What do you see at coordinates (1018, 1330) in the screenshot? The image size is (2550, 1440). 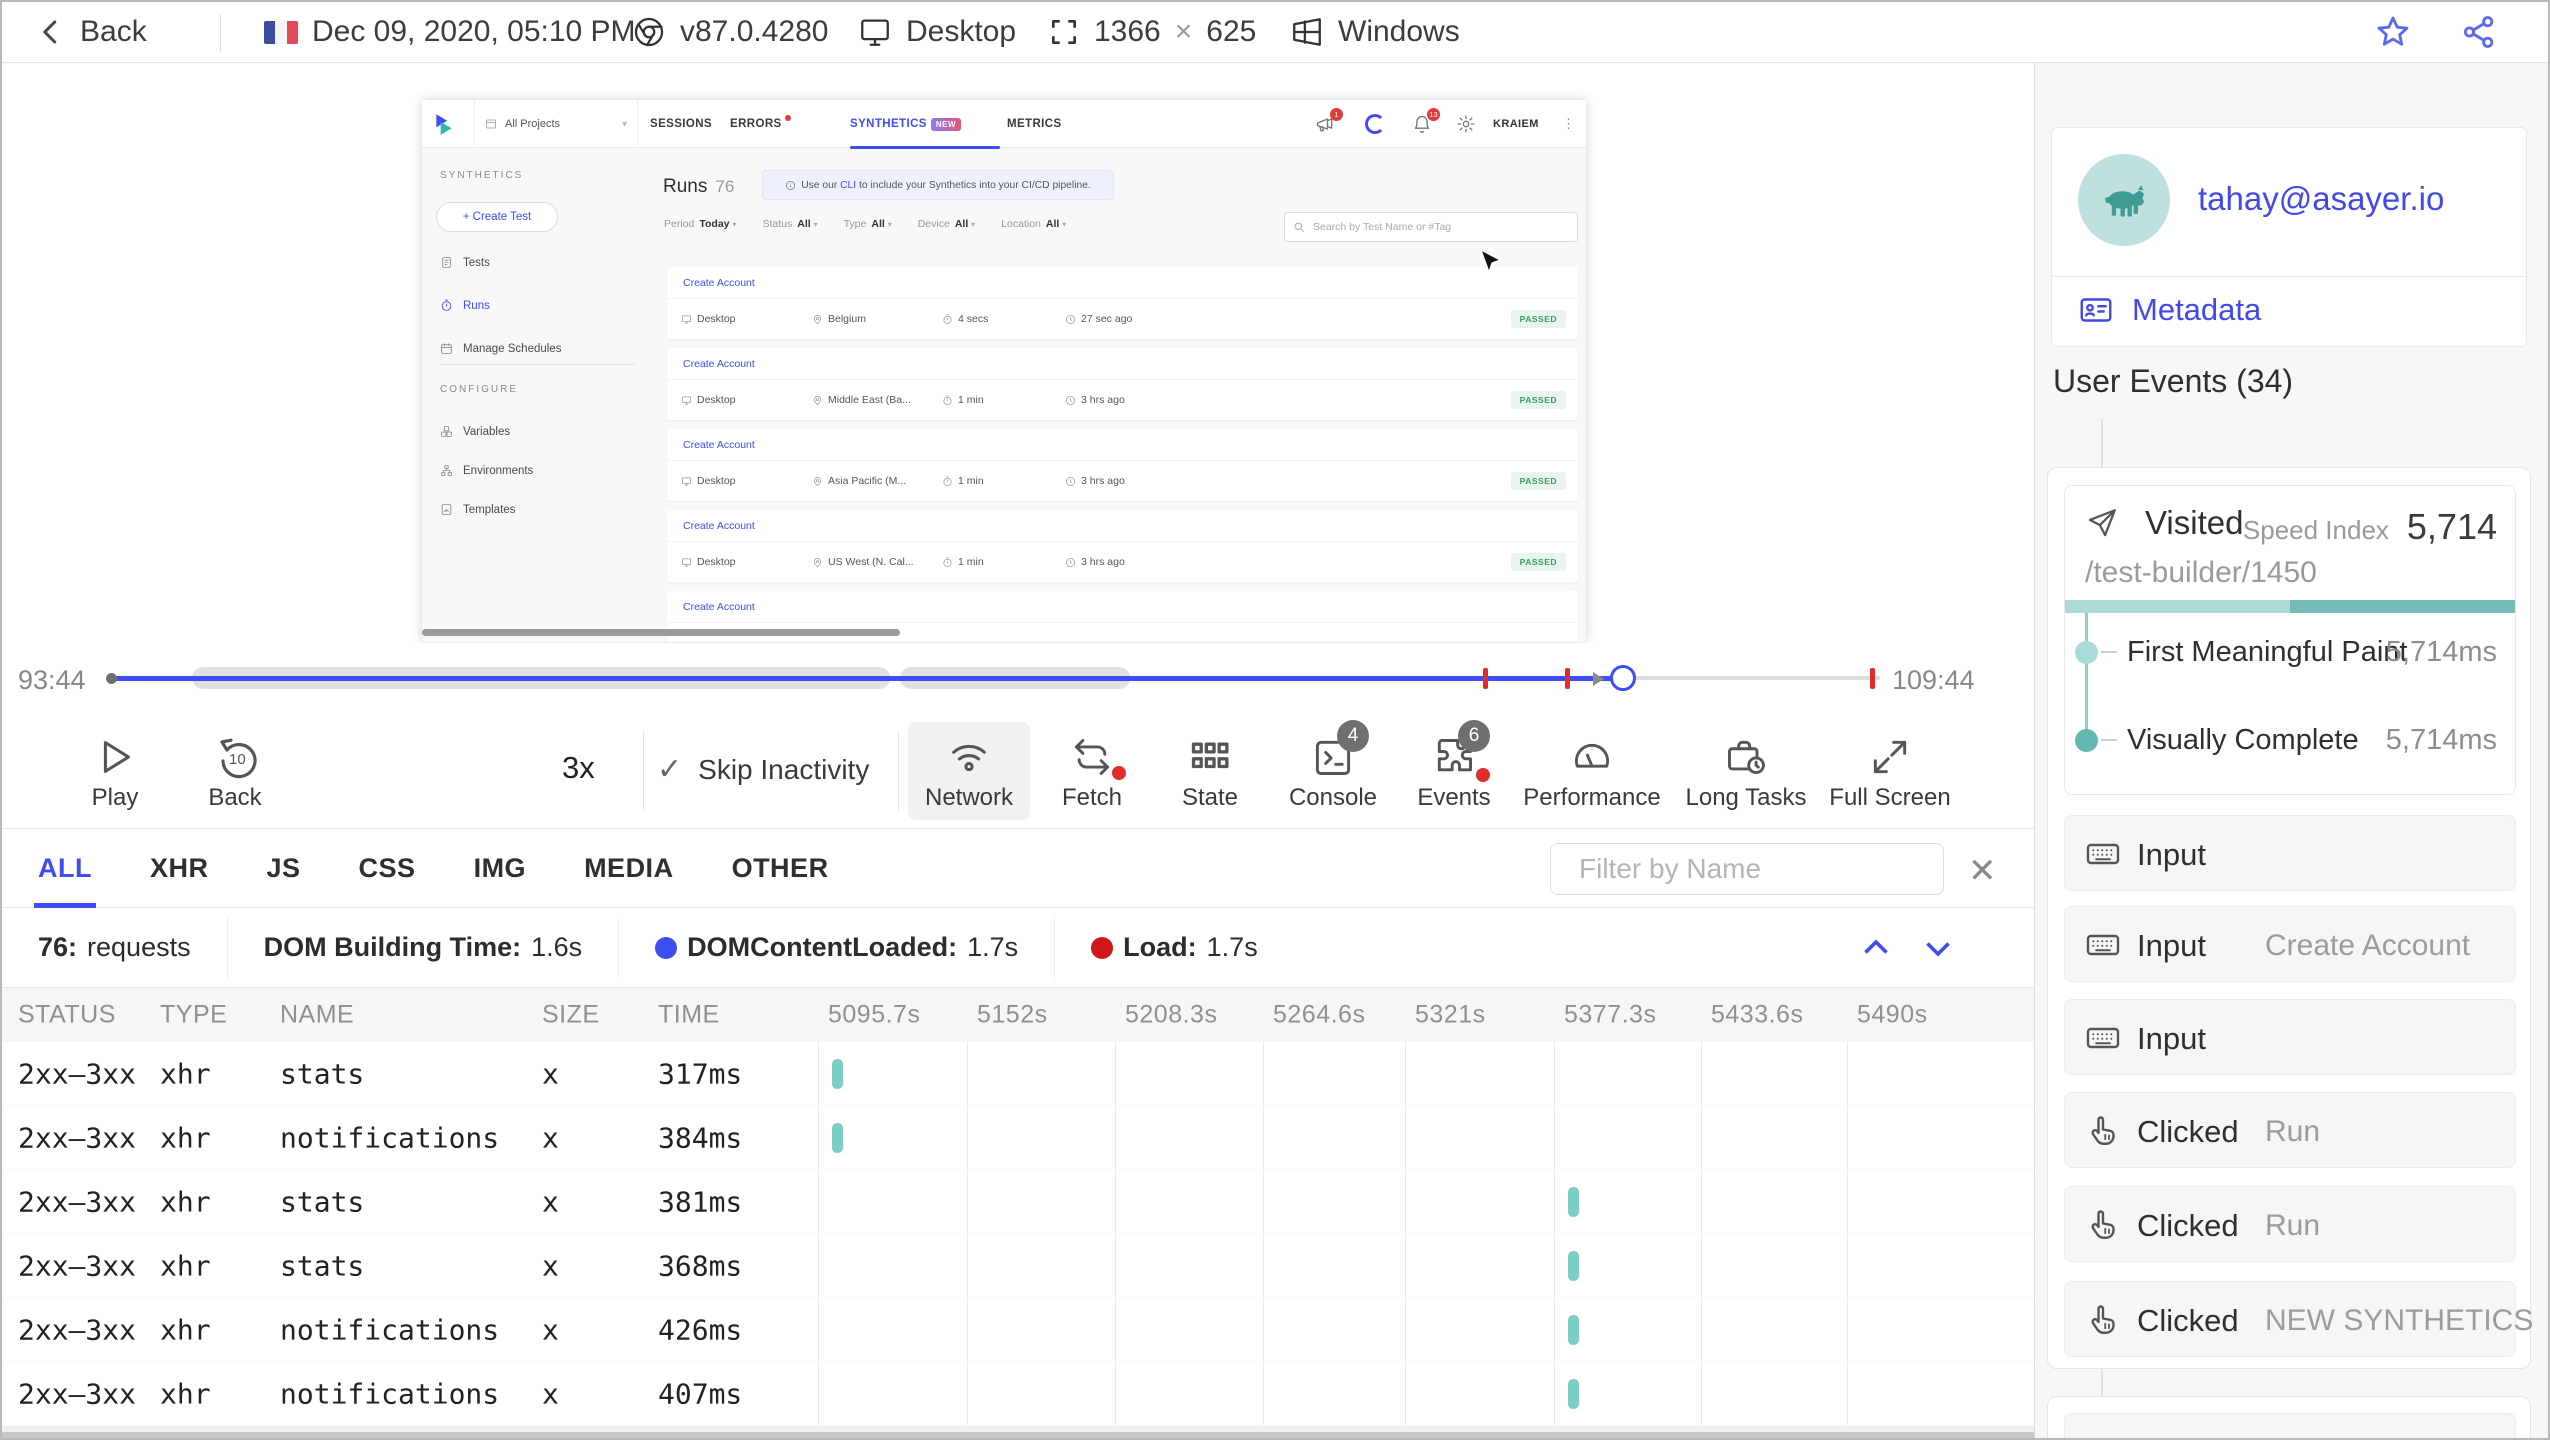 I see `table-row: 2xx–3xx xhr notifications x 426ms` at bounding box center [1018, 1330].